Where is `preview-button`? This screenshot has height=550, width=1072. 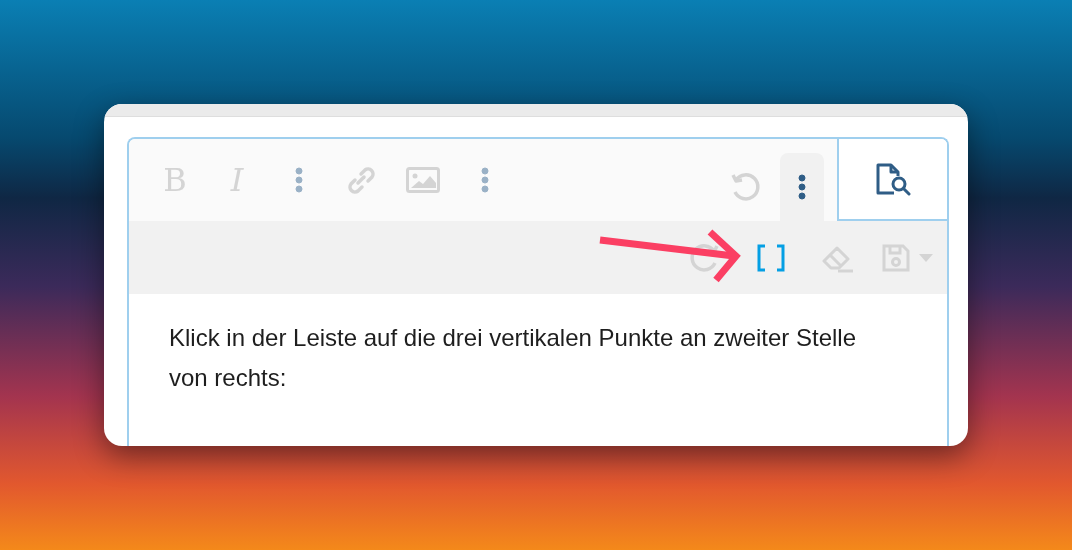 preview-button is located at coordinates (892, 180).